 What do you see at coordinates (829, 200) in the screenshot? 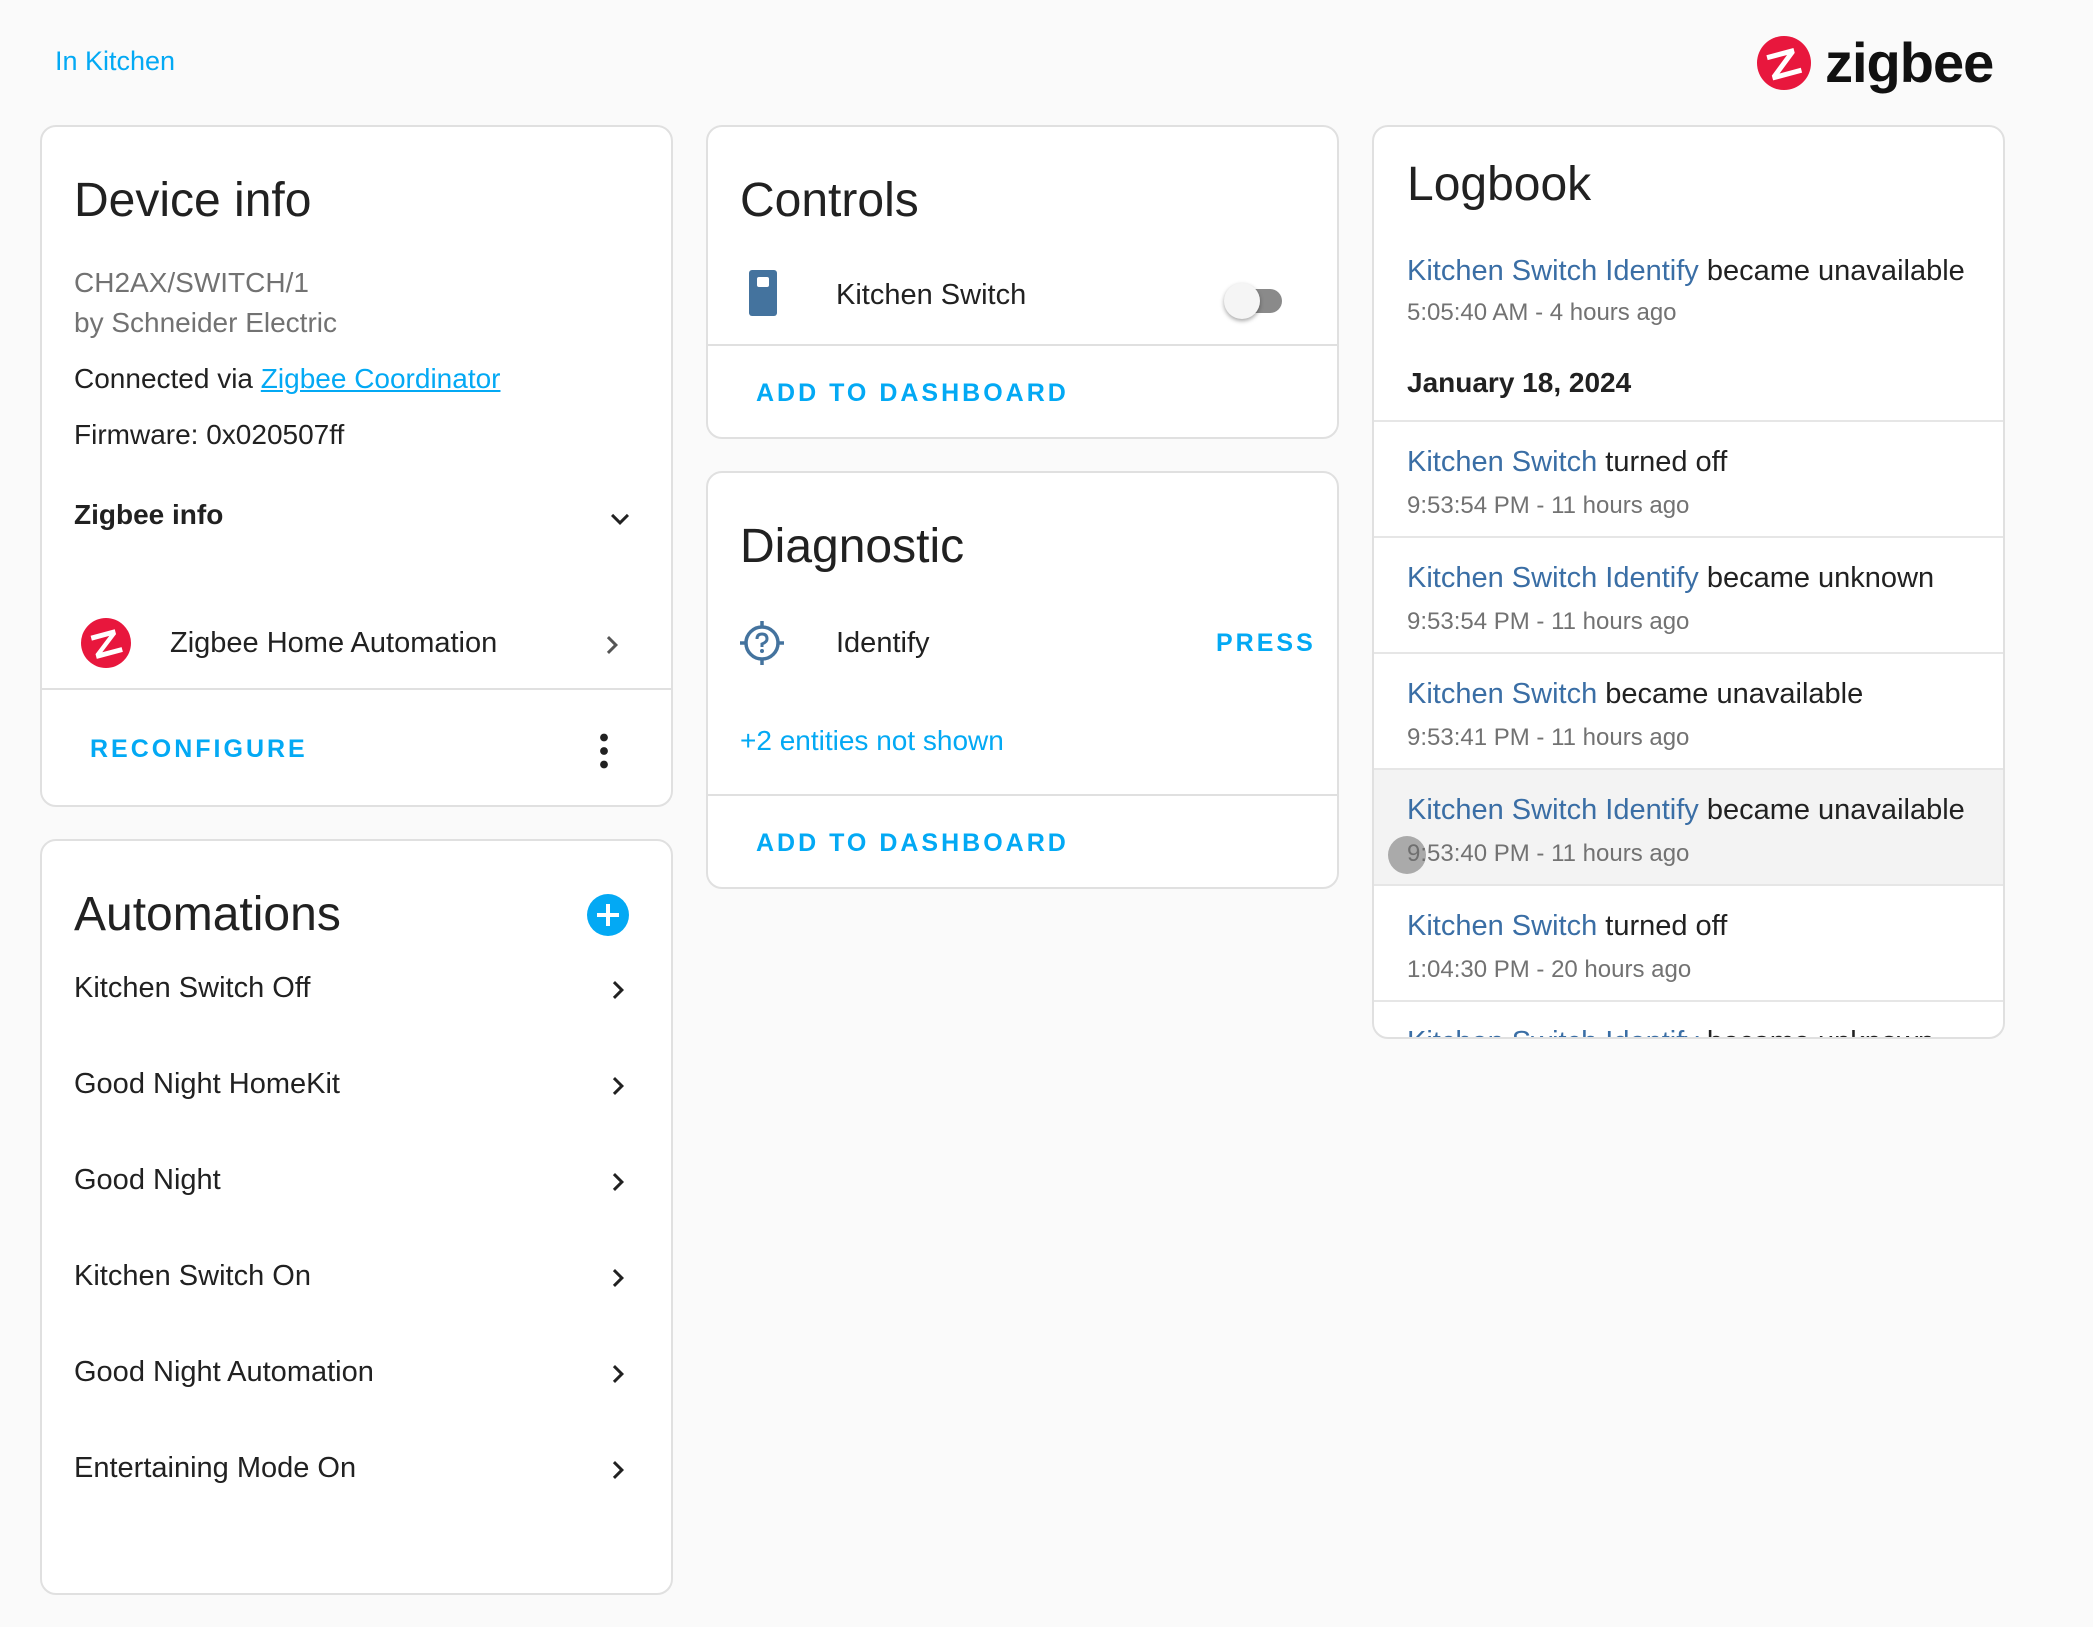
I see `controls-title: Controls` at bounding box center [829, 200].